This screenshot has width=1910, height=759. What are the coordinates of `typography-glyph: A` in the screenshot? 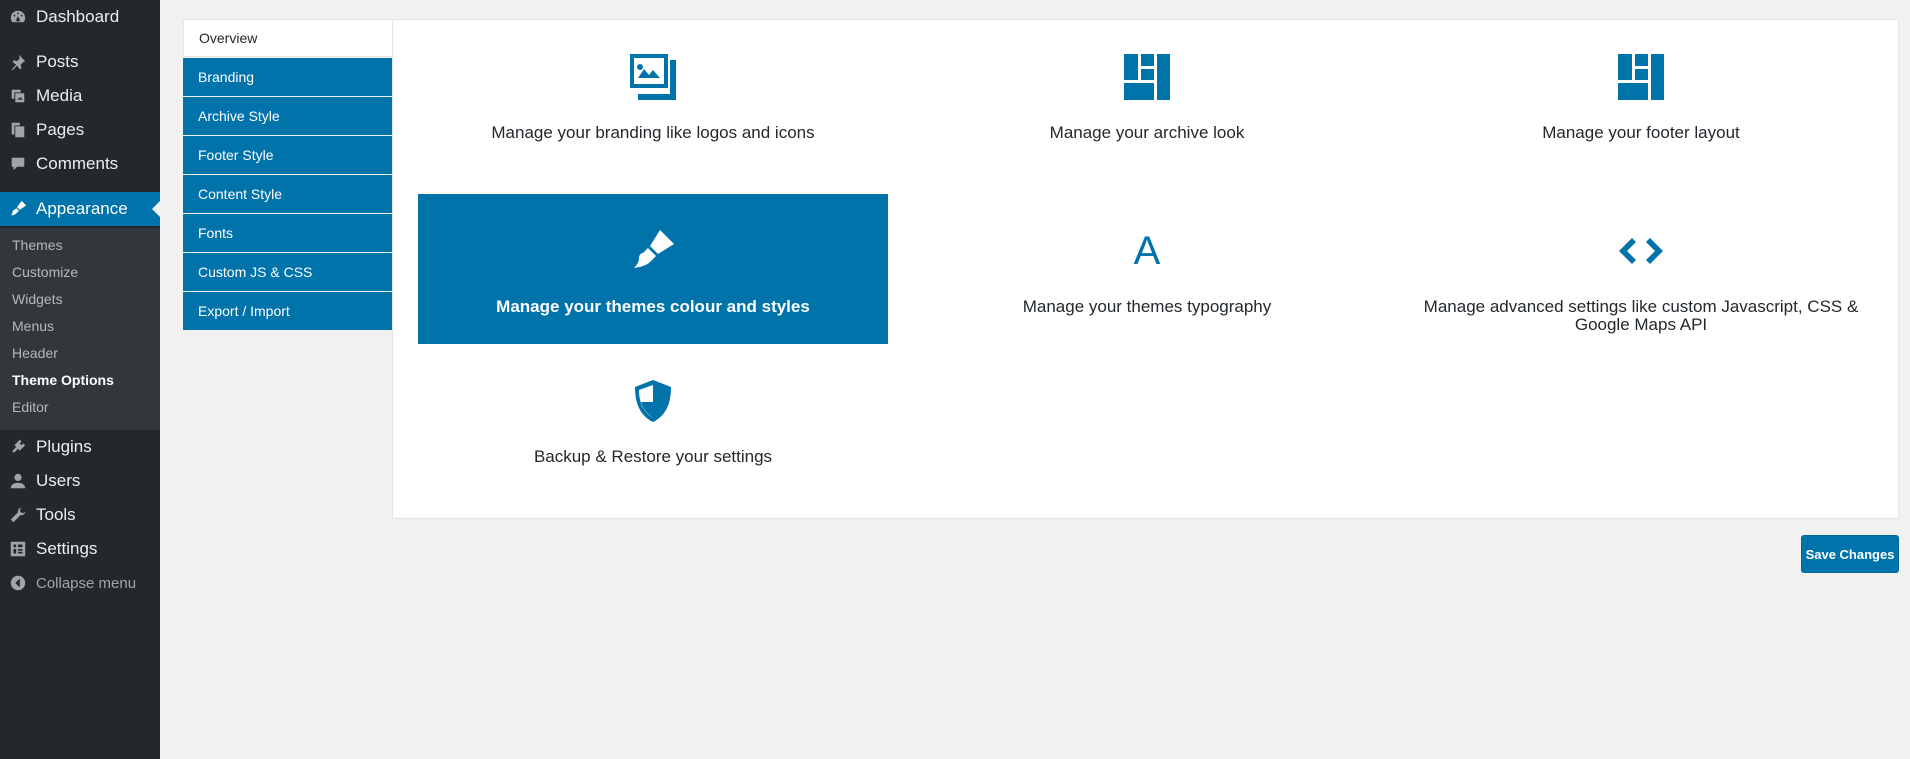 It's located at (1147, 251).